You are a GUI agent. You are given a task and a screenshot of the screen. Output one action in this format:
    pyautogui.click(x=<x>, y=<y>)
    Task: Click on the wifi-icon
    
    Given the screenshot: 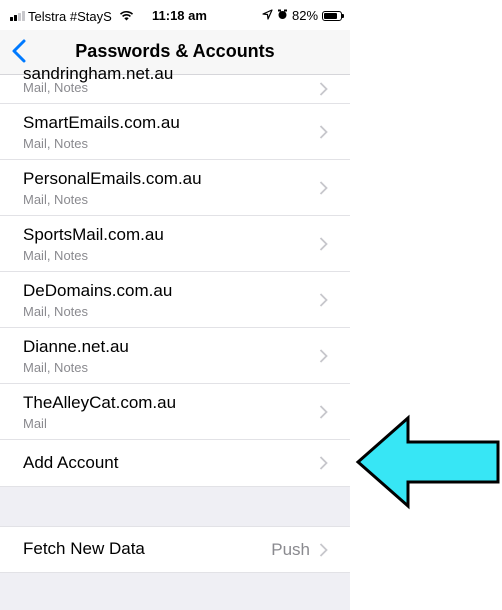 What is the action you would take?
    pyautogui.click(x=126, y=16)
    